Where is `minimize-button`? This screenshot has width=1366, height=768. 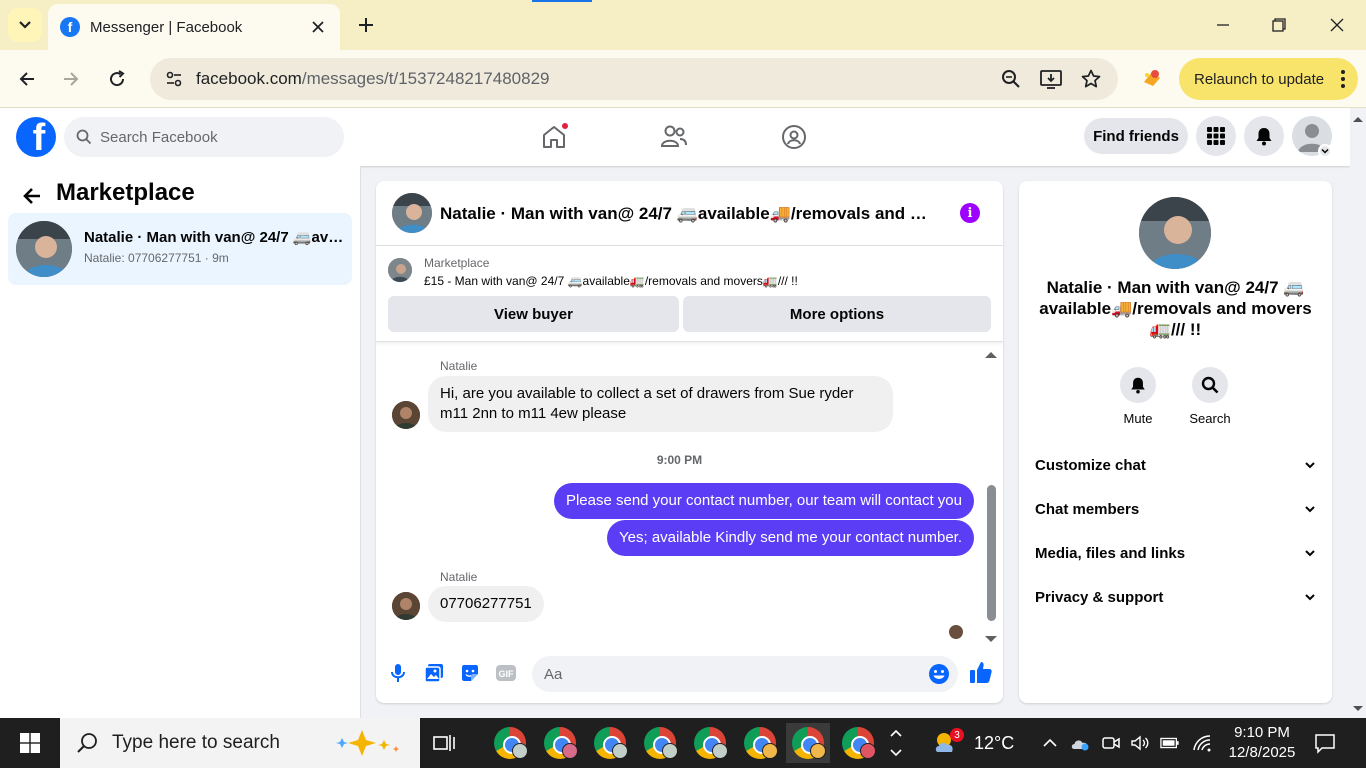
minimize-button is located at coordinates (1223, 25).